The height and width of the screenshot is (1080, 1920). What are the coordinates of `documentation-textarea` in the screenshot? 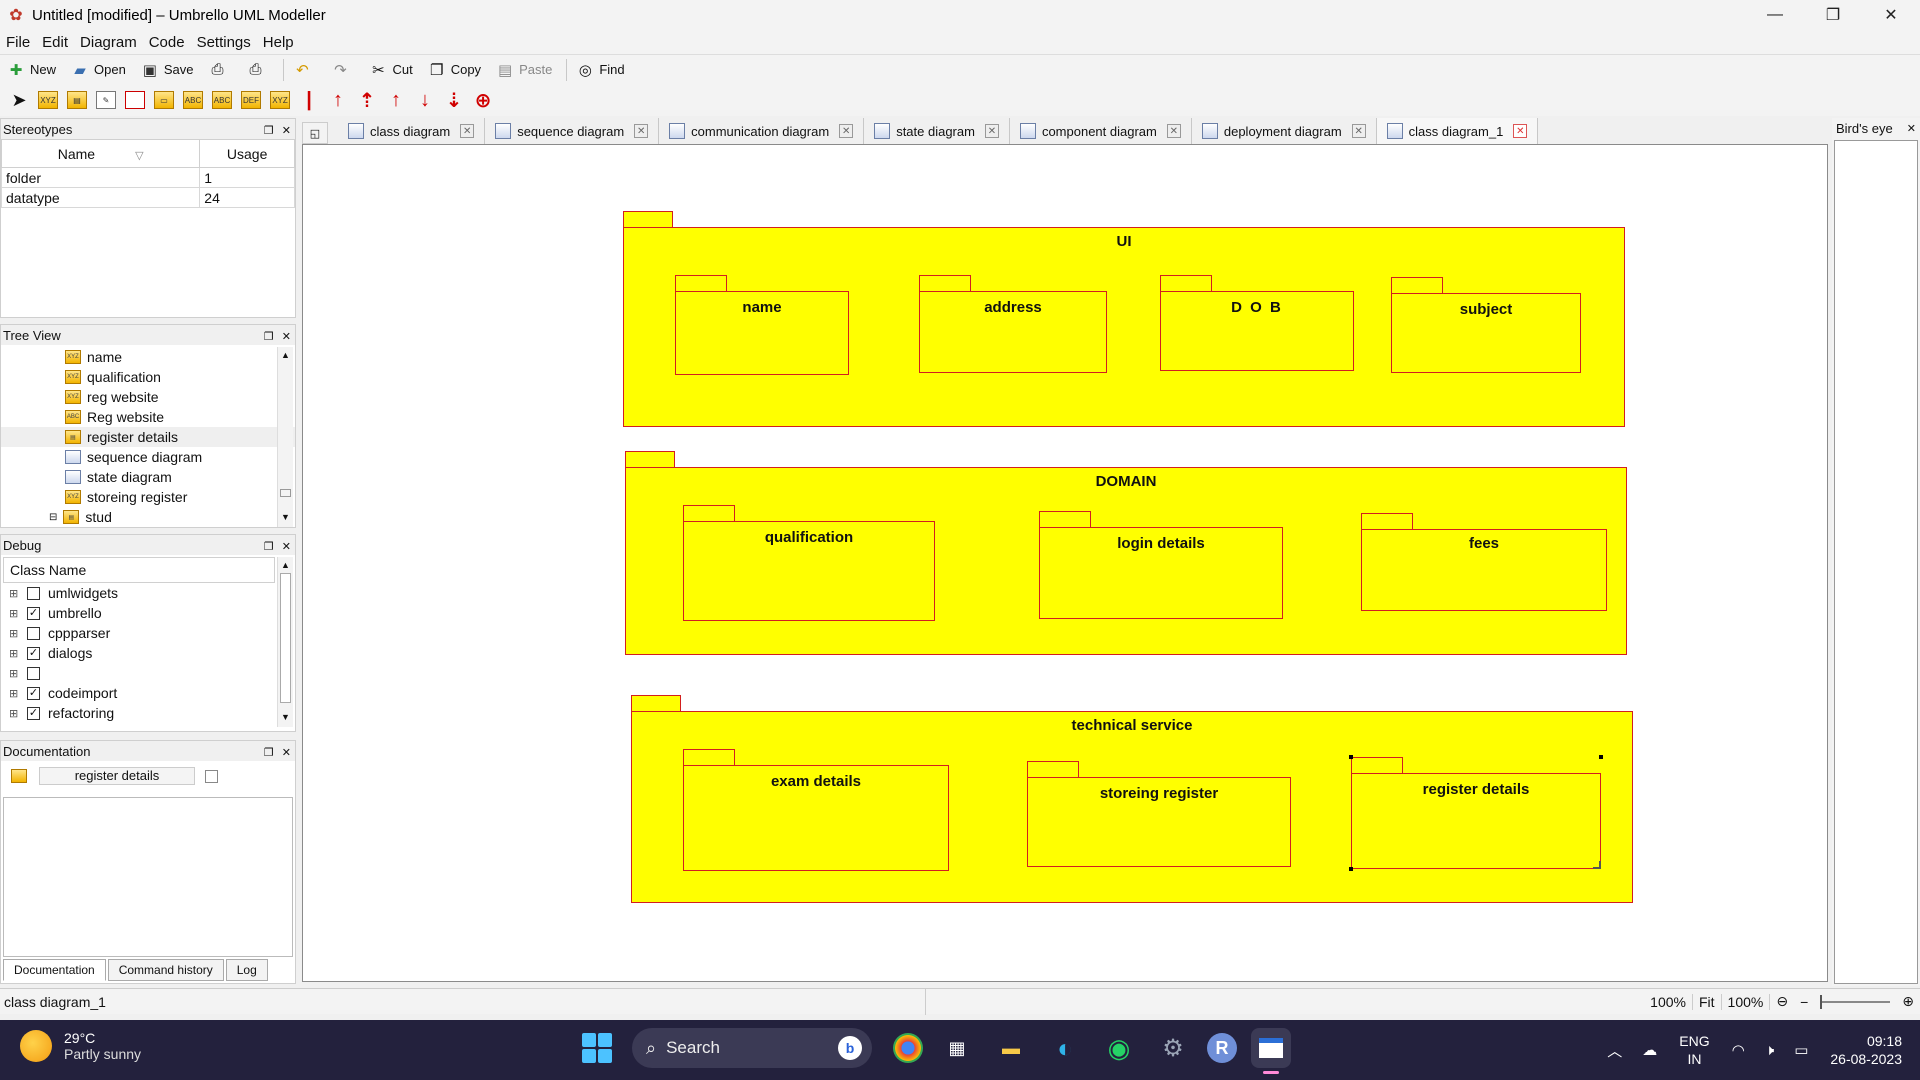 It's located at (148, 877).